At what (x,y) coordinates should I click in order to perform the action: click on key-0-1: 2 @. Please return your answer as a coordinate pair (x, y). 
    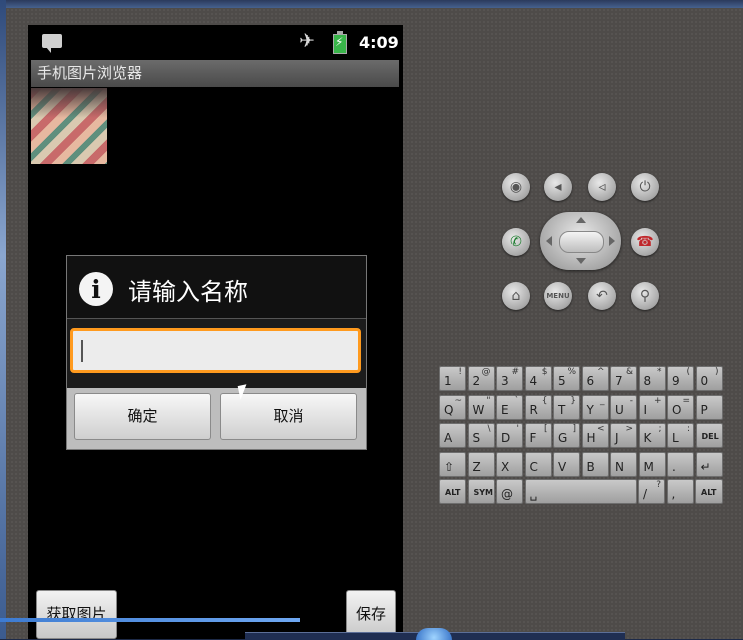
    Looking at the image, I should click on (481, 378).